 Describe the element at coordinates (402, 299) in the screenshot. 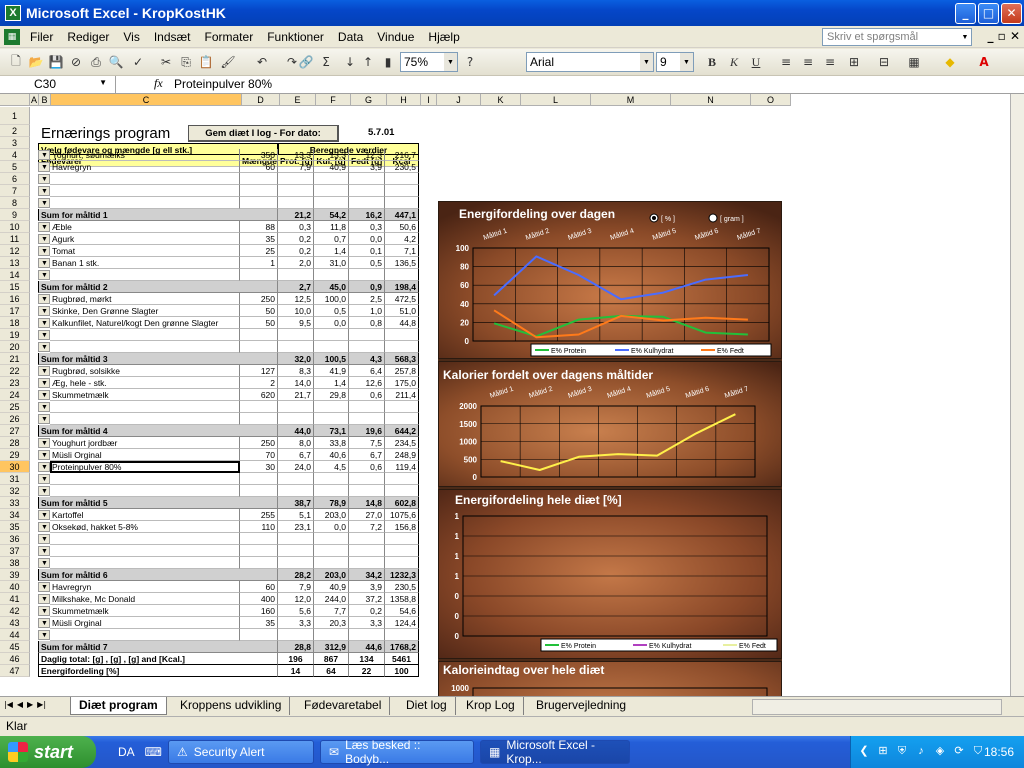

I see `kcal-cell: 472,5` at that location.